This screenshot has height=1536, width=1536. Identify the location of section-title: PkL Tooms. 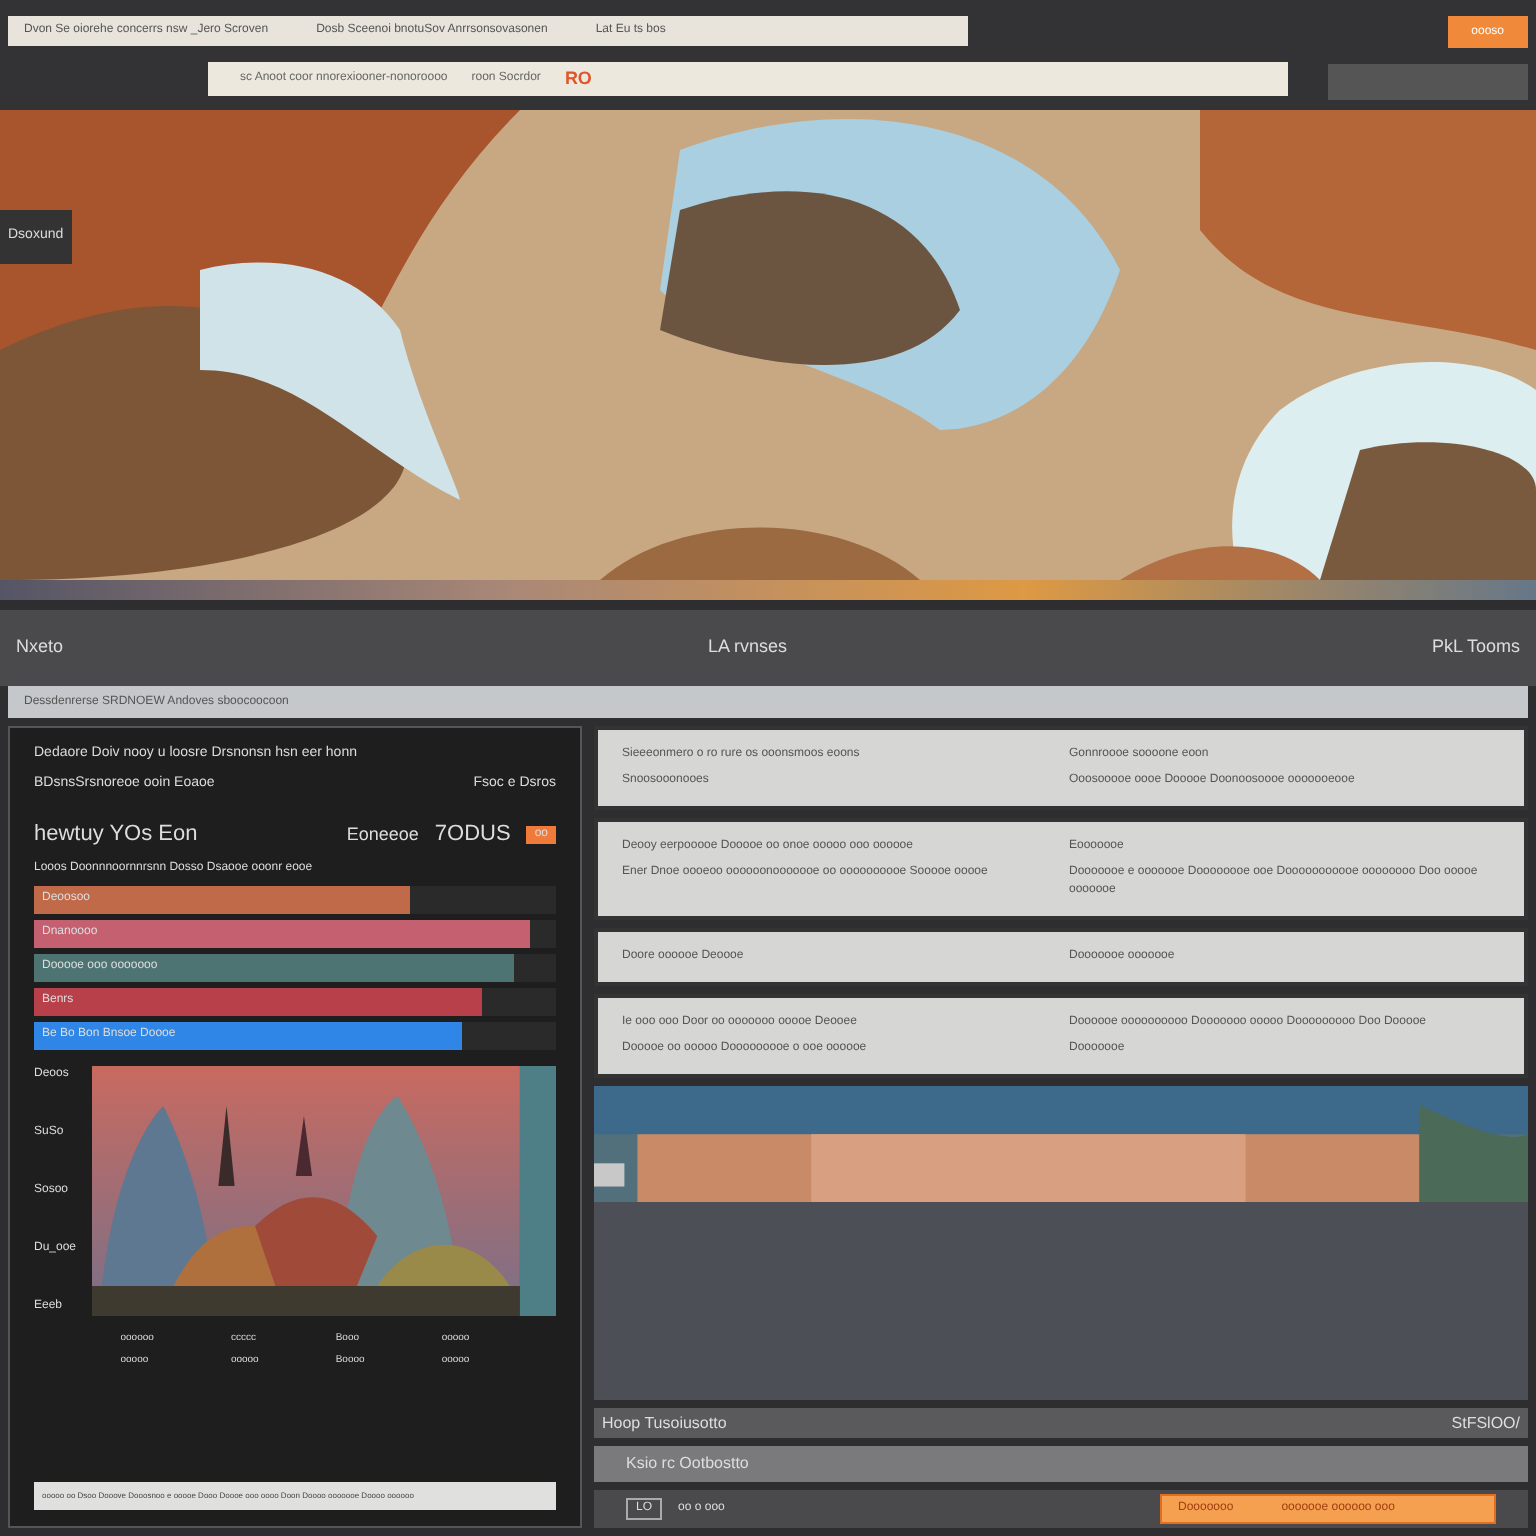
(1475, 647).